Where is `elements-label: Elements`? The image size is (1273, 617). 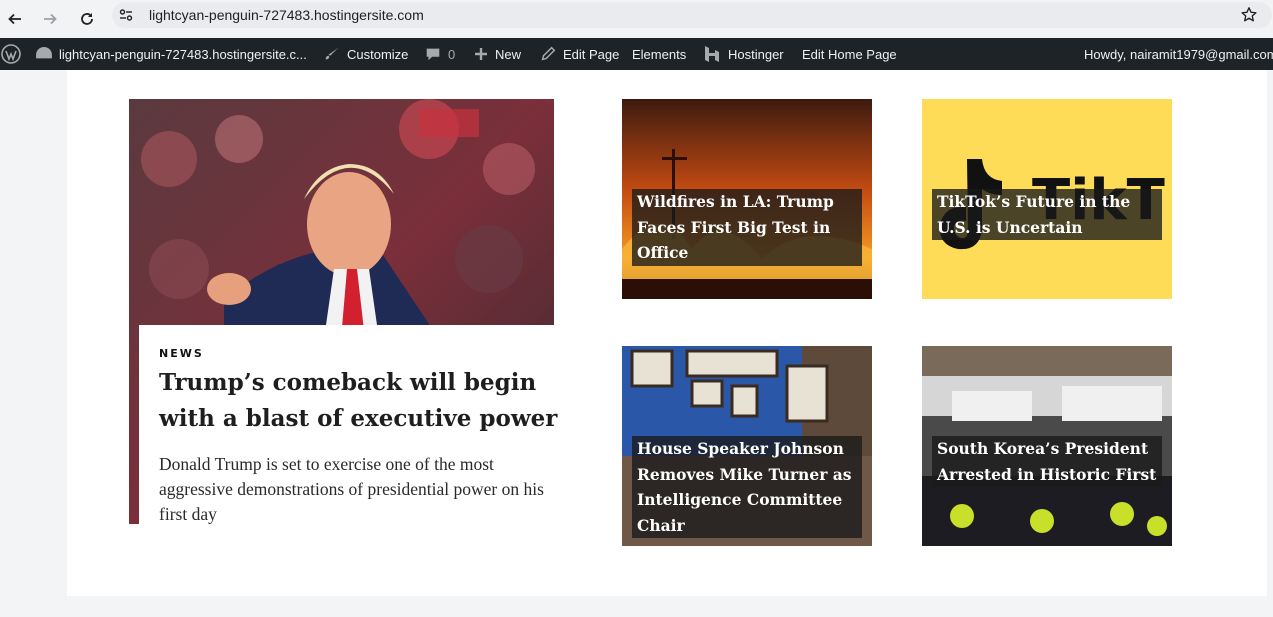
elements-label: Elements is located at coordinates (659, 54).